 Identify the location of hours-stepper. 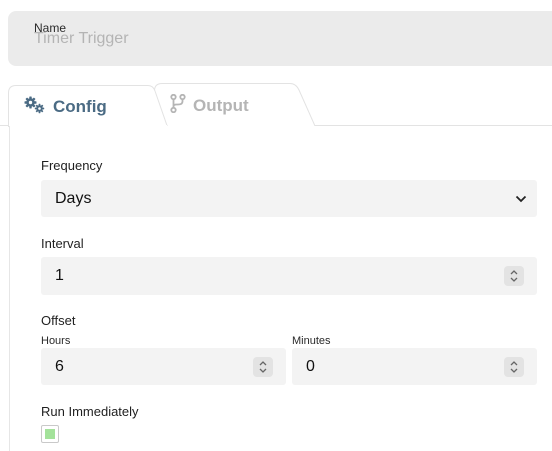
(263, 366).